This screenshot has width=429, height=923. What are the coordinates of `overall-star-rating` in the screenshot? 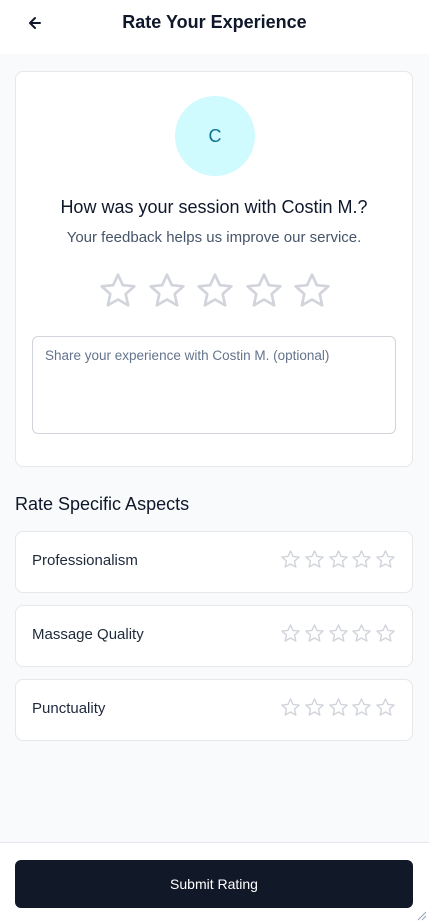 It's located at (215, 293).